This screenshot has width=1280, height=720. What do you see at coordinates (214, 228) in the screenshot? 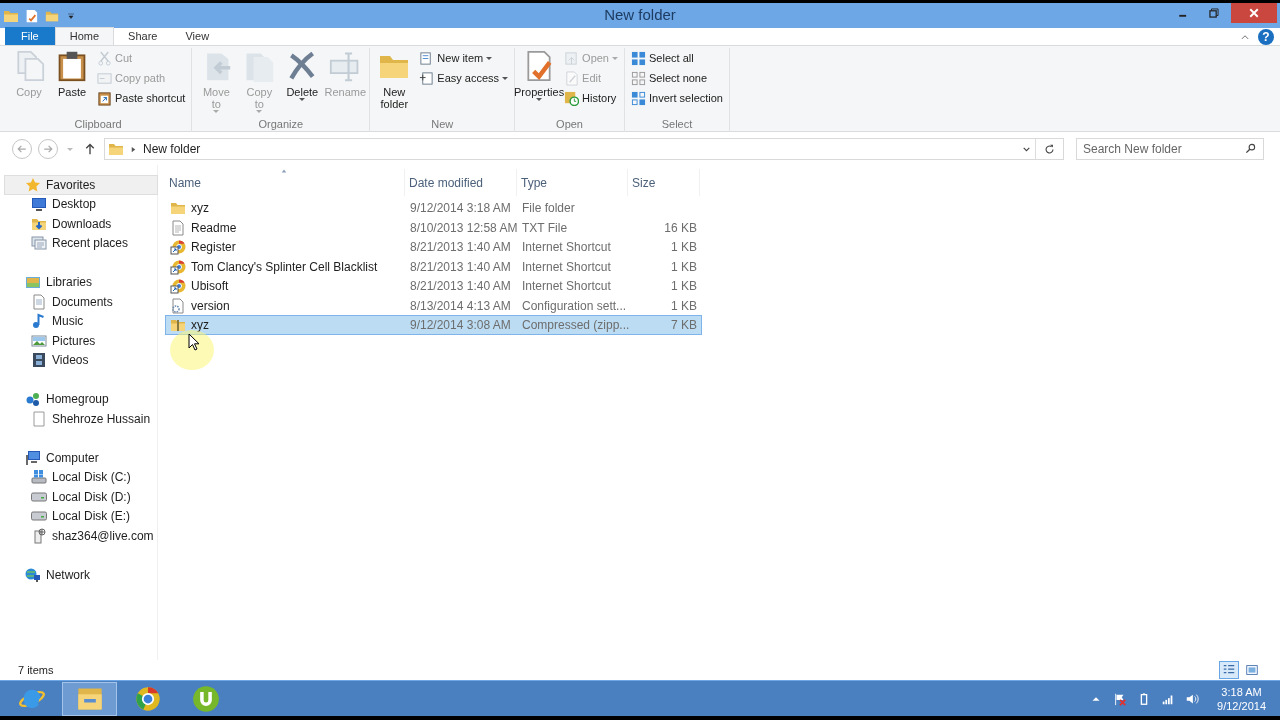
I see `file-name: Readme` at bounding box center [214, 228].